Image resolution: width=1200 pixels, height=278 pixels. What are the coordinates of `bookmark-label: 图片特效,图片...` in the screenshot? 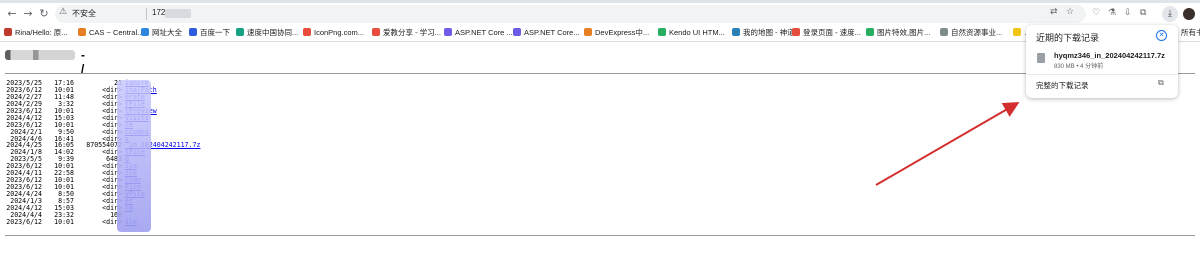 It's located at (904, 32).